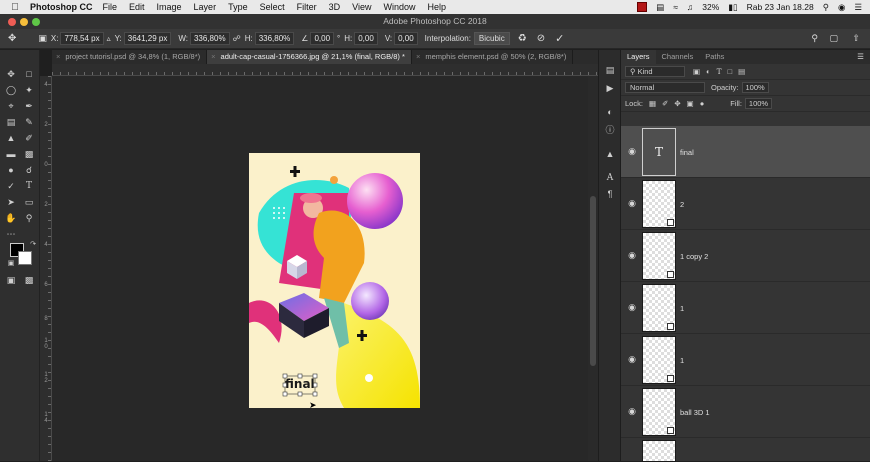  I want to click on default-colors-icon: ▣, so click(11, 264).